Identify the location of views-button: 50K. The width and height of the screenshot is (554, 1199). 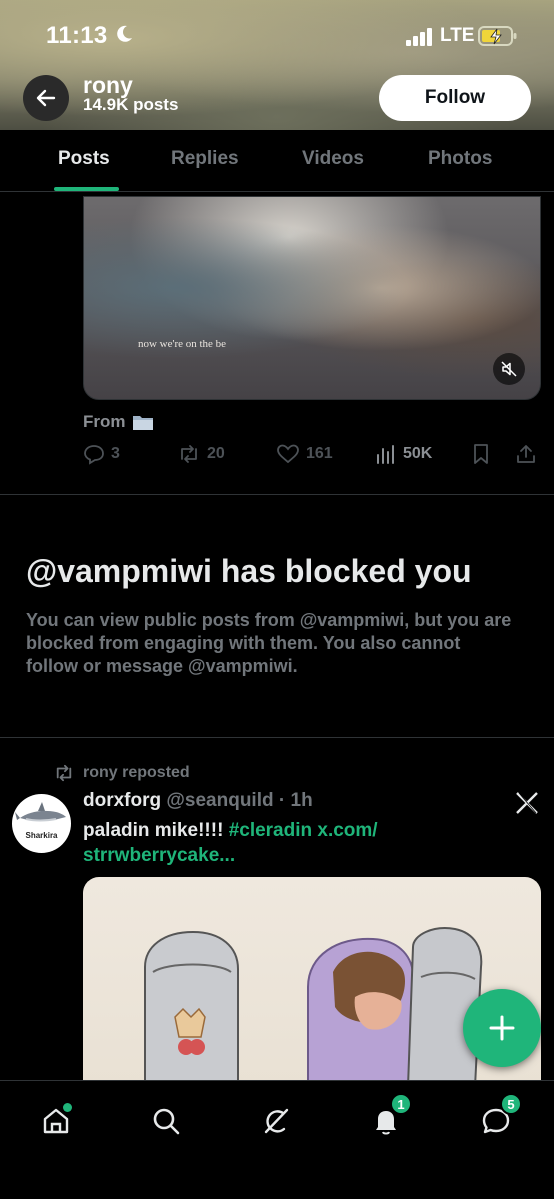
(403, 454).